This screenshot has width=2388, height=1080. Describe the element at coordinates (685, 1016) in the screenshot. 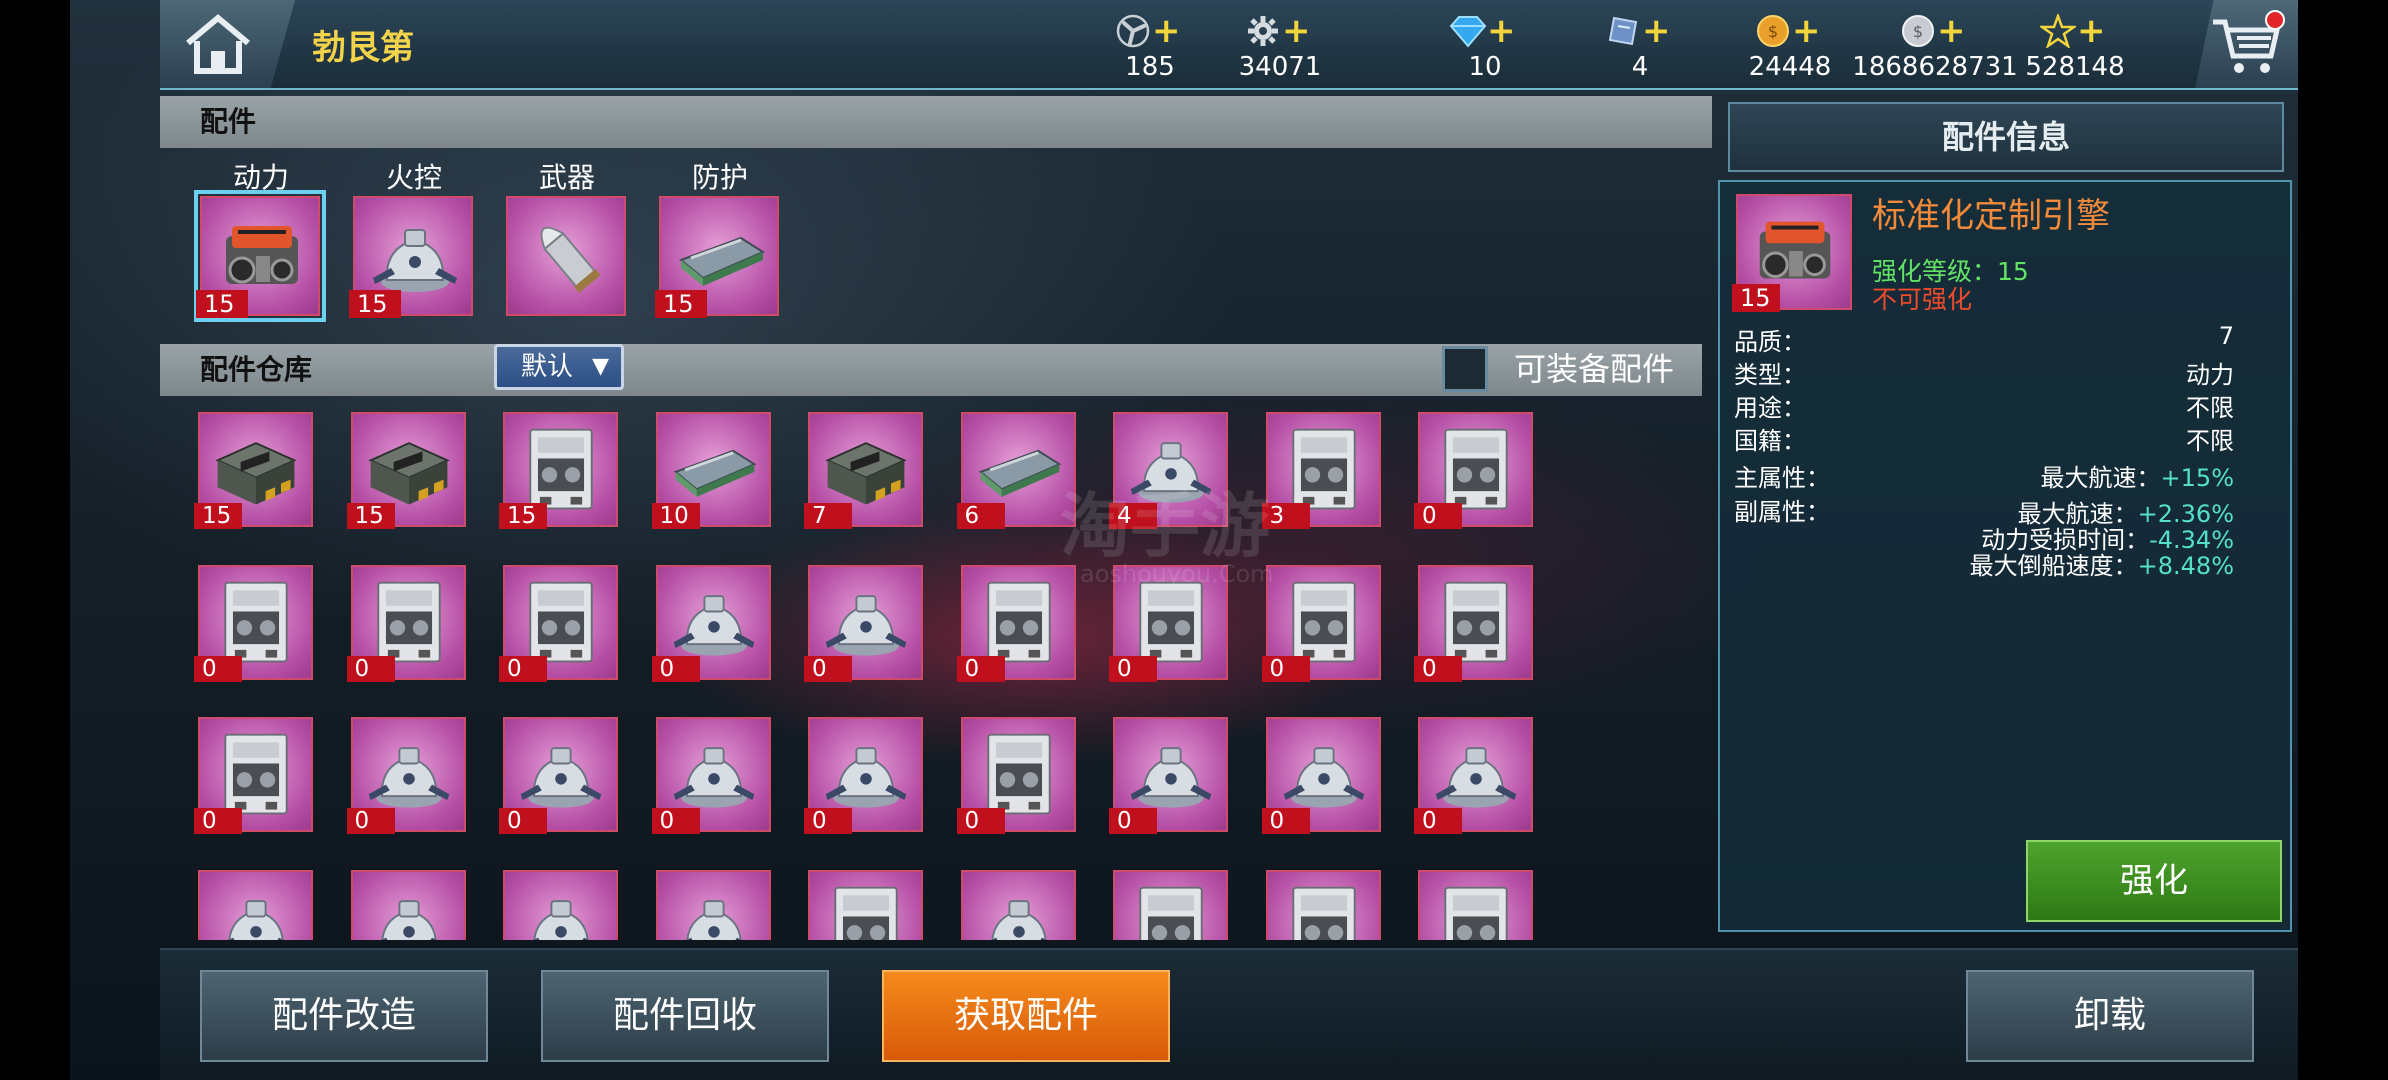

I see `recycle-part-button: 配件回收` at that location.